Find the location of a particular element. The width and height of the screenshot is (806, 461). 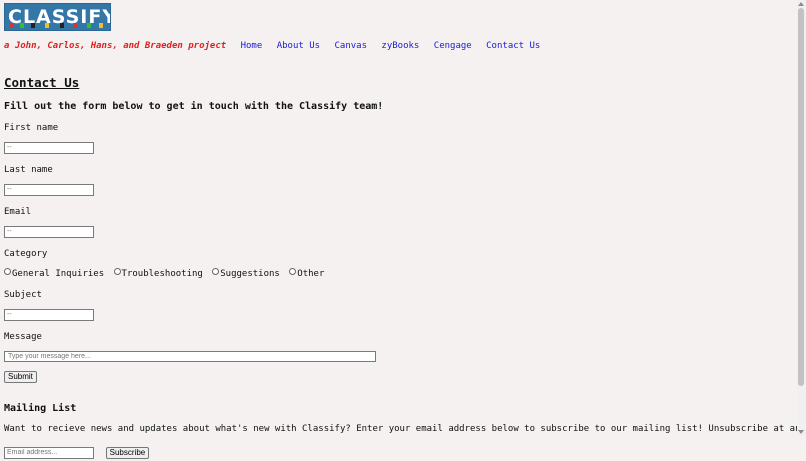

category-option-general: General Inquiries is located at coordinates (54, 273).